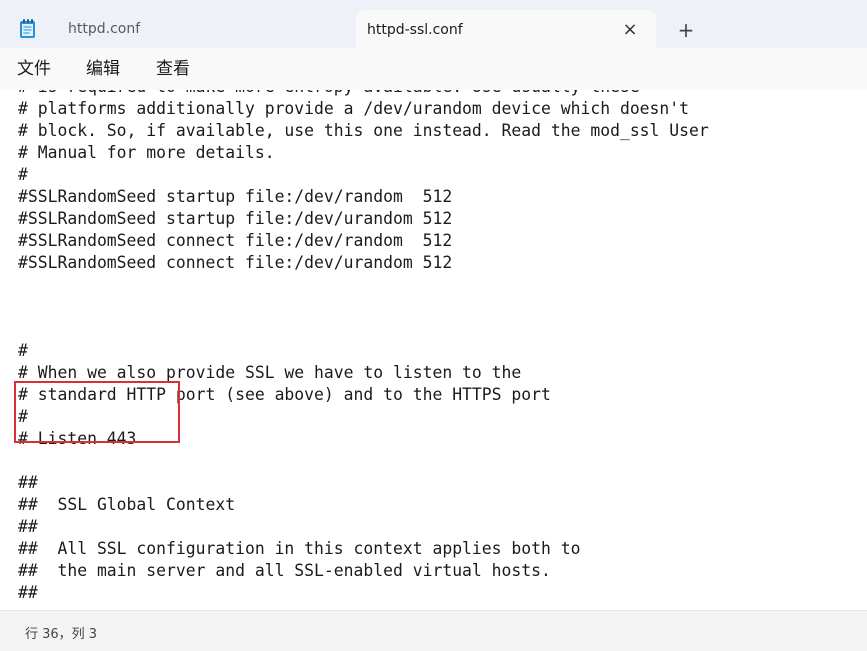 The height and width of the screenshot is (651, 867). Describe the element at coordinates (363, 505) in the screenshot. I see `code-line: ## SSL Global Context` at that location.